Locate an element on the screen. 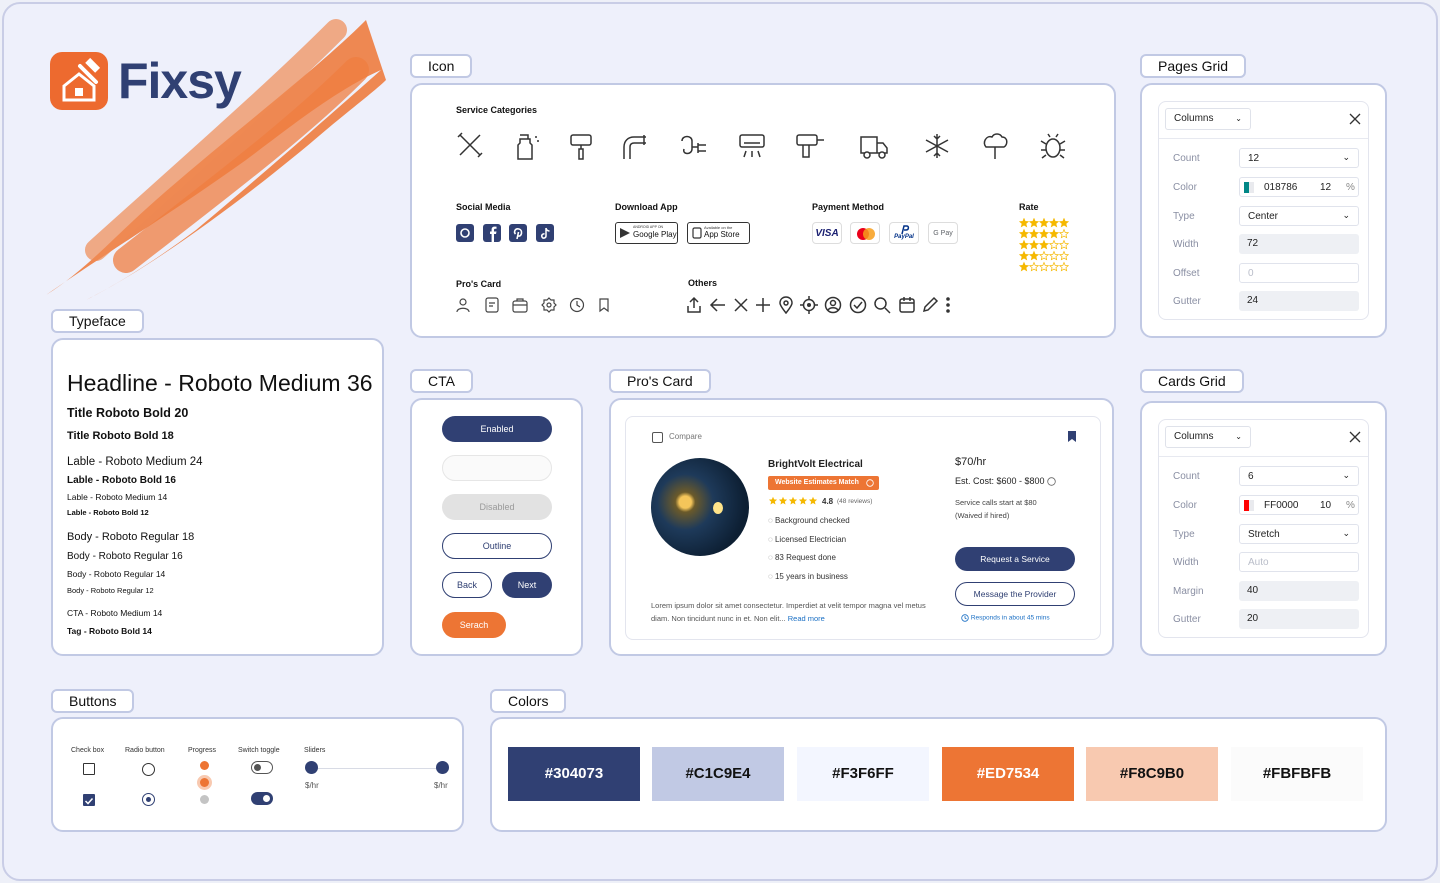 The width and height of the screenshot is (1440, 883). tools-icon is located at coordinates (470, 145).